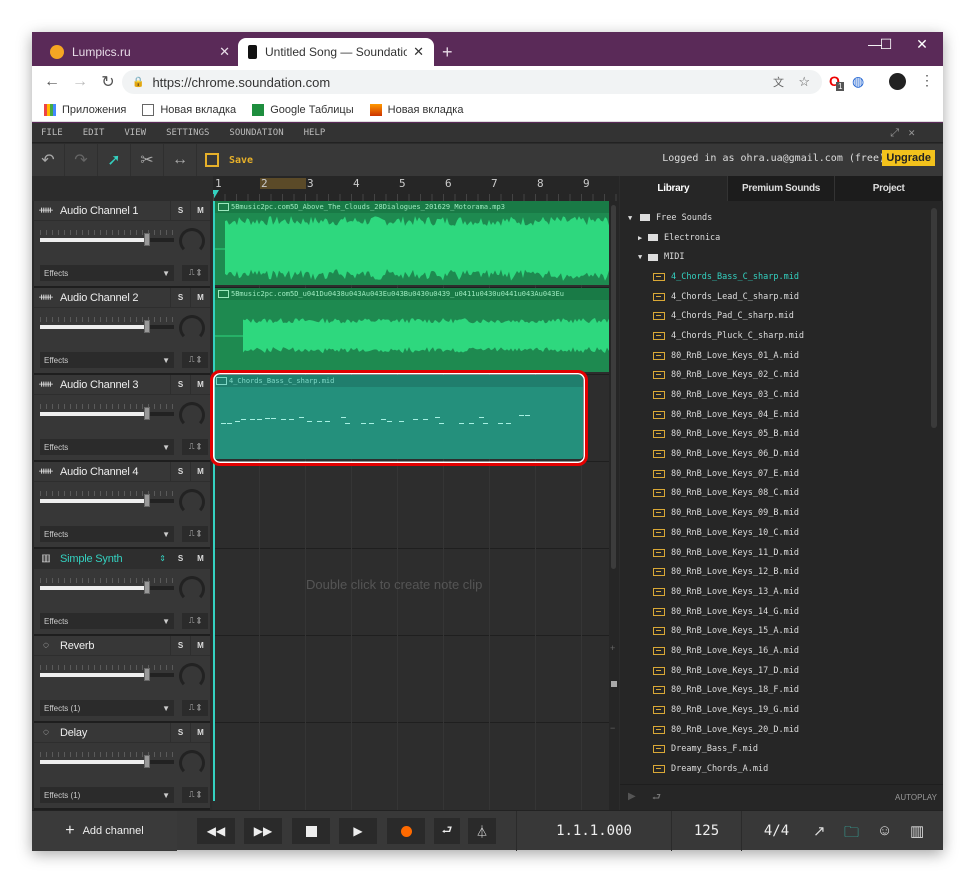 This screenshot has height=882, width=975. I want to click on tab-lumpics: Lumpics.ru ✕, so click(140, 52).